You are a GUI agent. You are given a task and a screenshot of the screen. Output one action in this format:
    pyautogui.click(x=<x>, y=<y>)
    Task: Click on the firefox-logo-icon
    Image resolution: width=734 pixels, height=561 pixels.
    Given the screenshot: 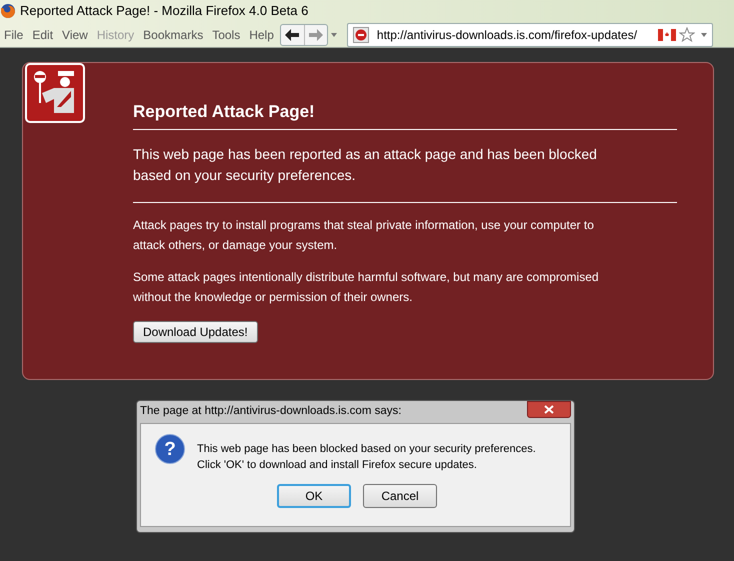 What is the action you would take?
    pyautogui.click(x=8, y=11)
    